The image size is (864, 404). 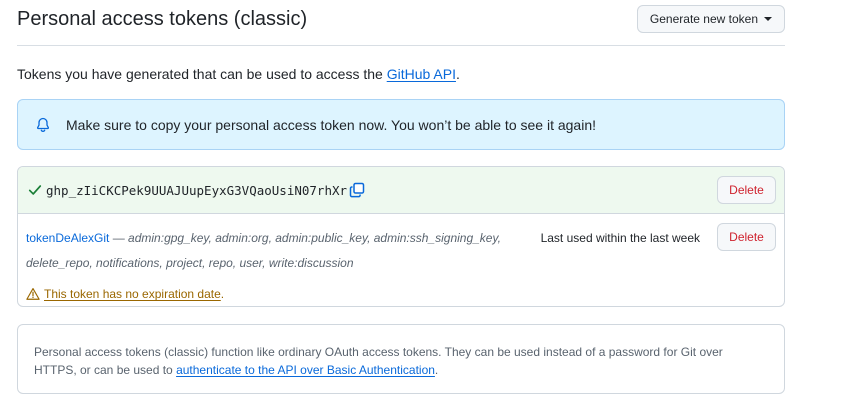 What do you see at coordinates (703, 19) in the screenshot?
I see `generate-new-token-label: Generate new token` at bounding box center [703, 19].